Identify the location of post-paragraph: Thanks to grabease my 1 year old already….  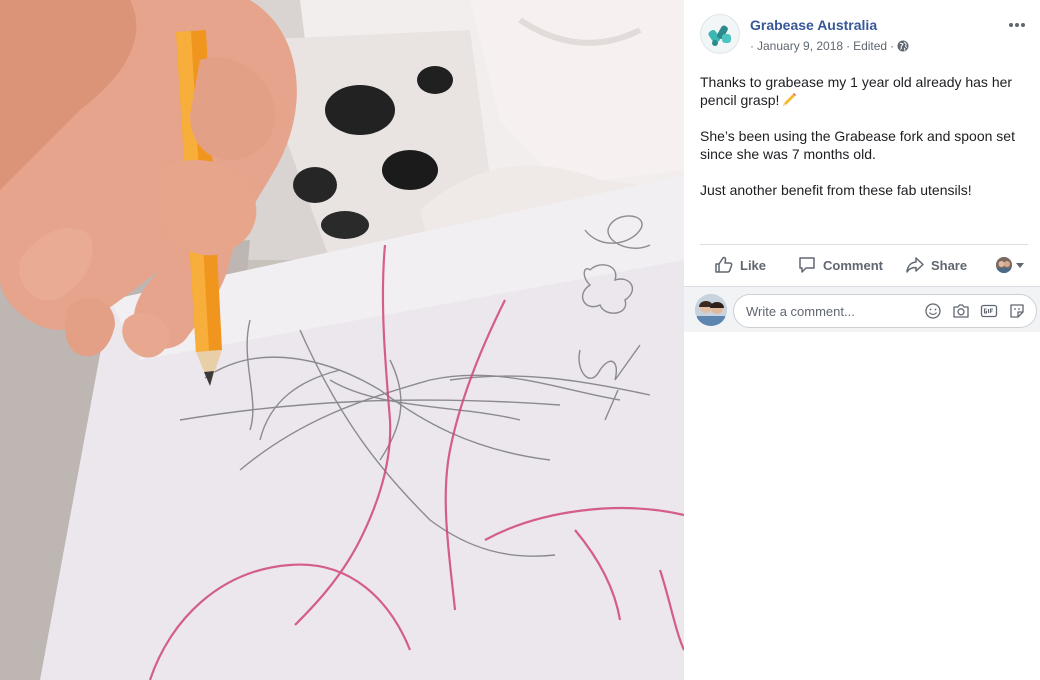
(856, 91).